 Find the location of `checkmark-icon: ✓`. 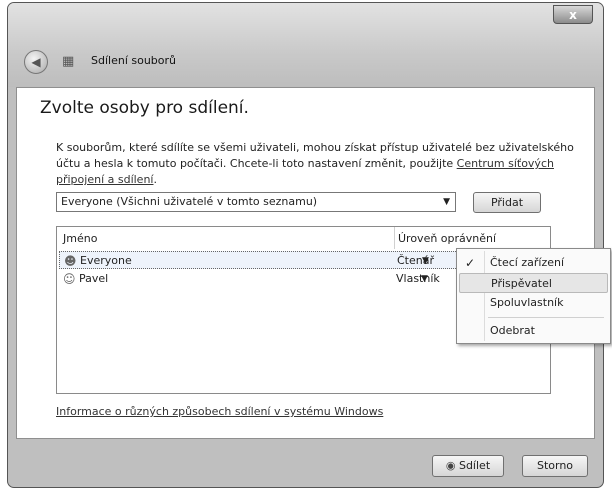

checkmark-icon: ✓ is located at coordinates (470, 263).